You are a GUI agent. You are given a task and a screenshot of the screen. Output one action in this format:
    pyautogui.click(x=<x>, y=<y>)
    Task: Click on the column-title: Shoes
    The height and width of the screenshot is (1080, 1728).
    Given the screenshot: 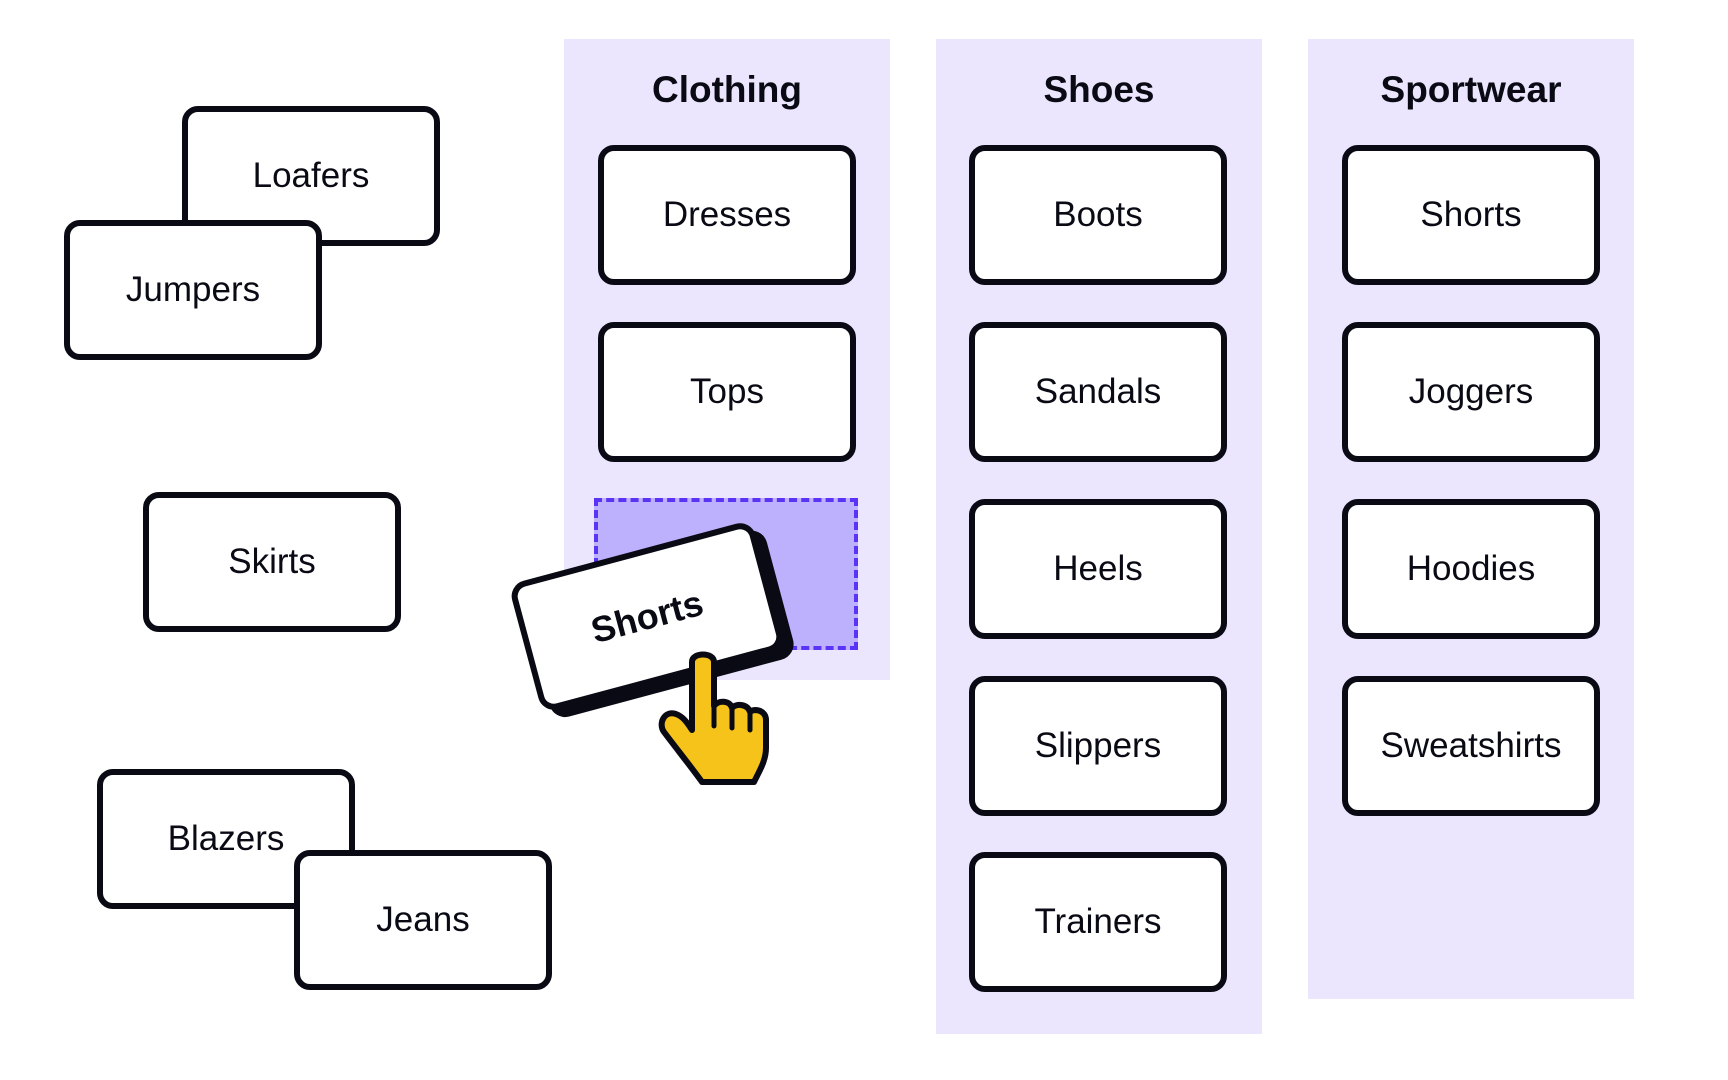 What is the action you would take?
    pyautogui.click(x=1099, y=89)
    